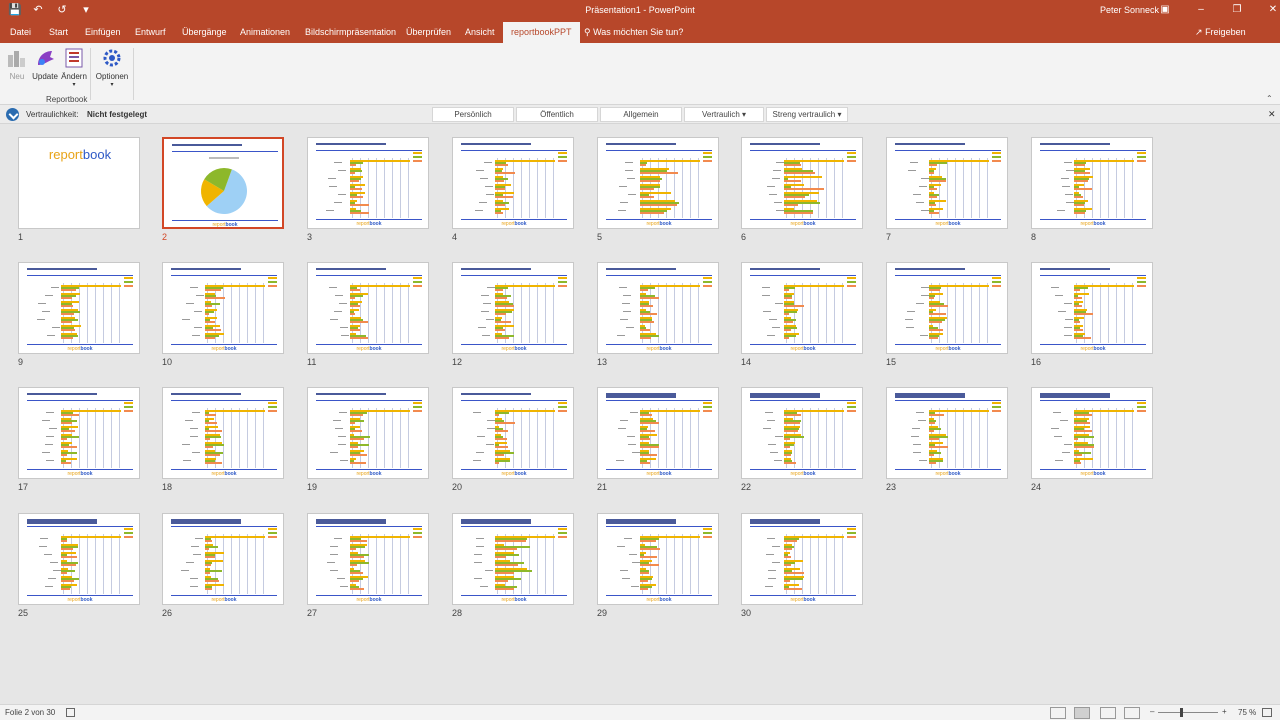 The image size is (1280, 720). Describe the element at coordinates (58, 32) in the screenshot. I see `tab-start: Start` at that location.